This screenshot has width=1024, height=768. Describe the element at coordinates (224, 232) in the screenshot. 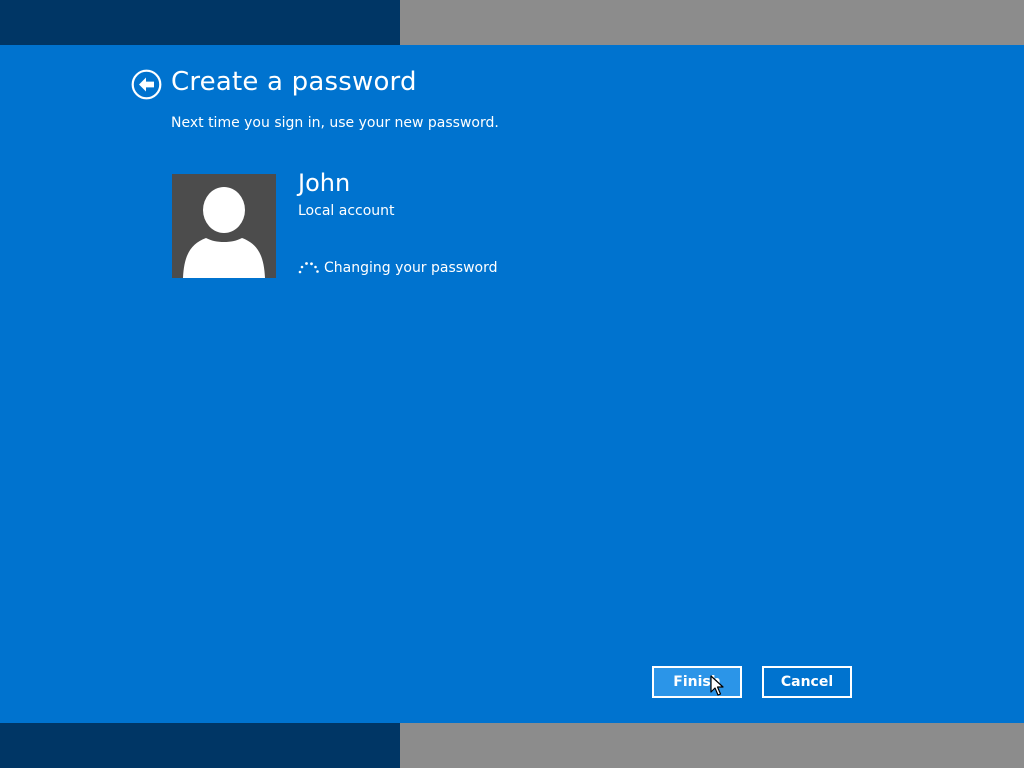

I see `user-silhouette-icon` at that location.